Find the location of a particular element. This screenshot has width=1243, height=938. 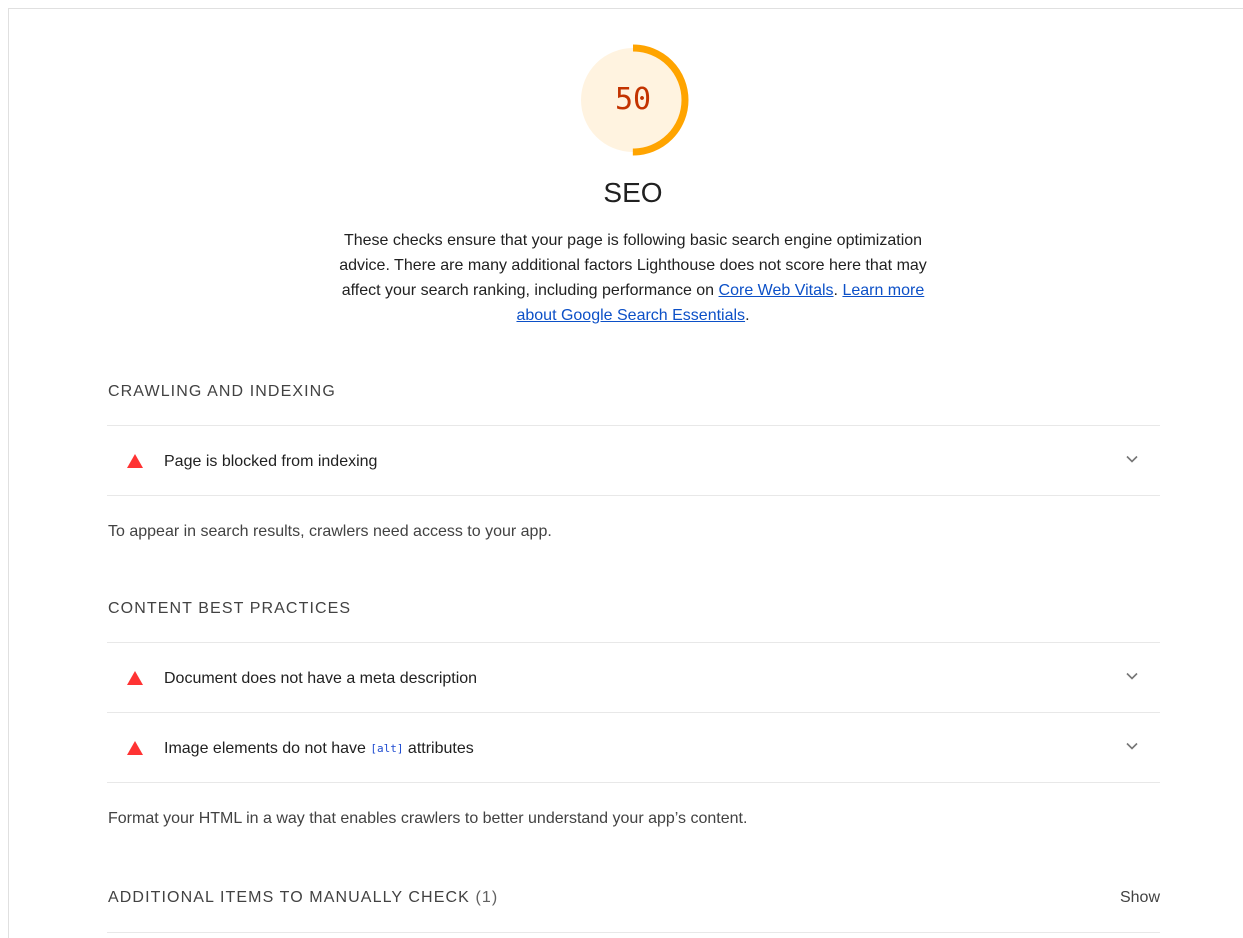

group-title-manual: ADDITIONAL ITEMS TO MANUALLY CHECK (1) is located at coordinates (303, 898).